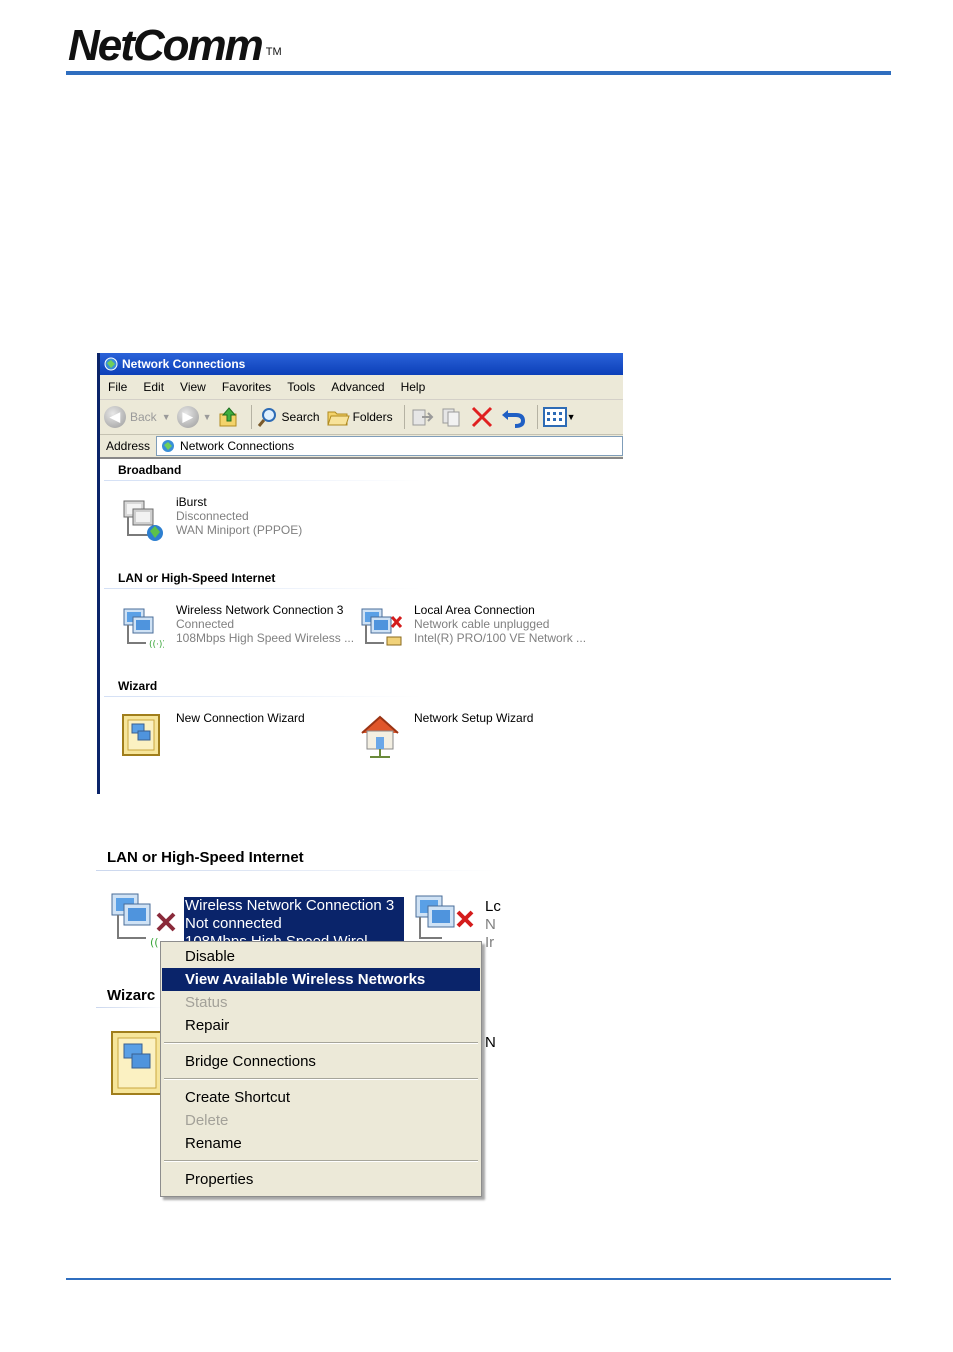  I want to click on delete-x-icon, so click(481, 417).